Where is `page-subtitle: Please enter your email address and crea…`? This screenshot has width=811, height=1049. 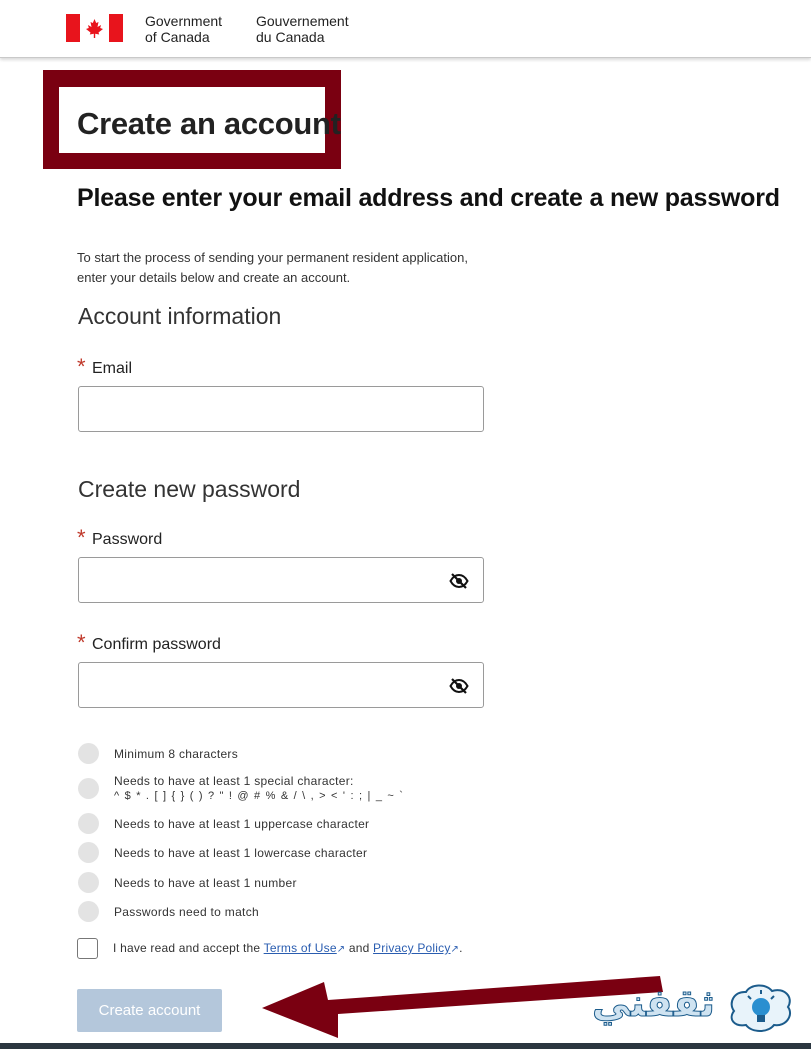 page-subtitle: Please enter your email address and crea… is located at coordinates (428, 198).